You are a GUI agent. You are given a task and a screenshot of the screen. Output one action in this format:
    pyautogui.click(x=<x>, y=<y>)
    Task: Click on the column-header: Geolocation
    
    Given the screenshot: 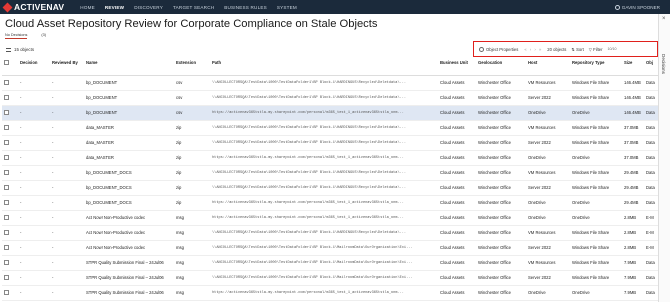 What is the action you would take?
    pyautogui.click(x=501, y=67)
    